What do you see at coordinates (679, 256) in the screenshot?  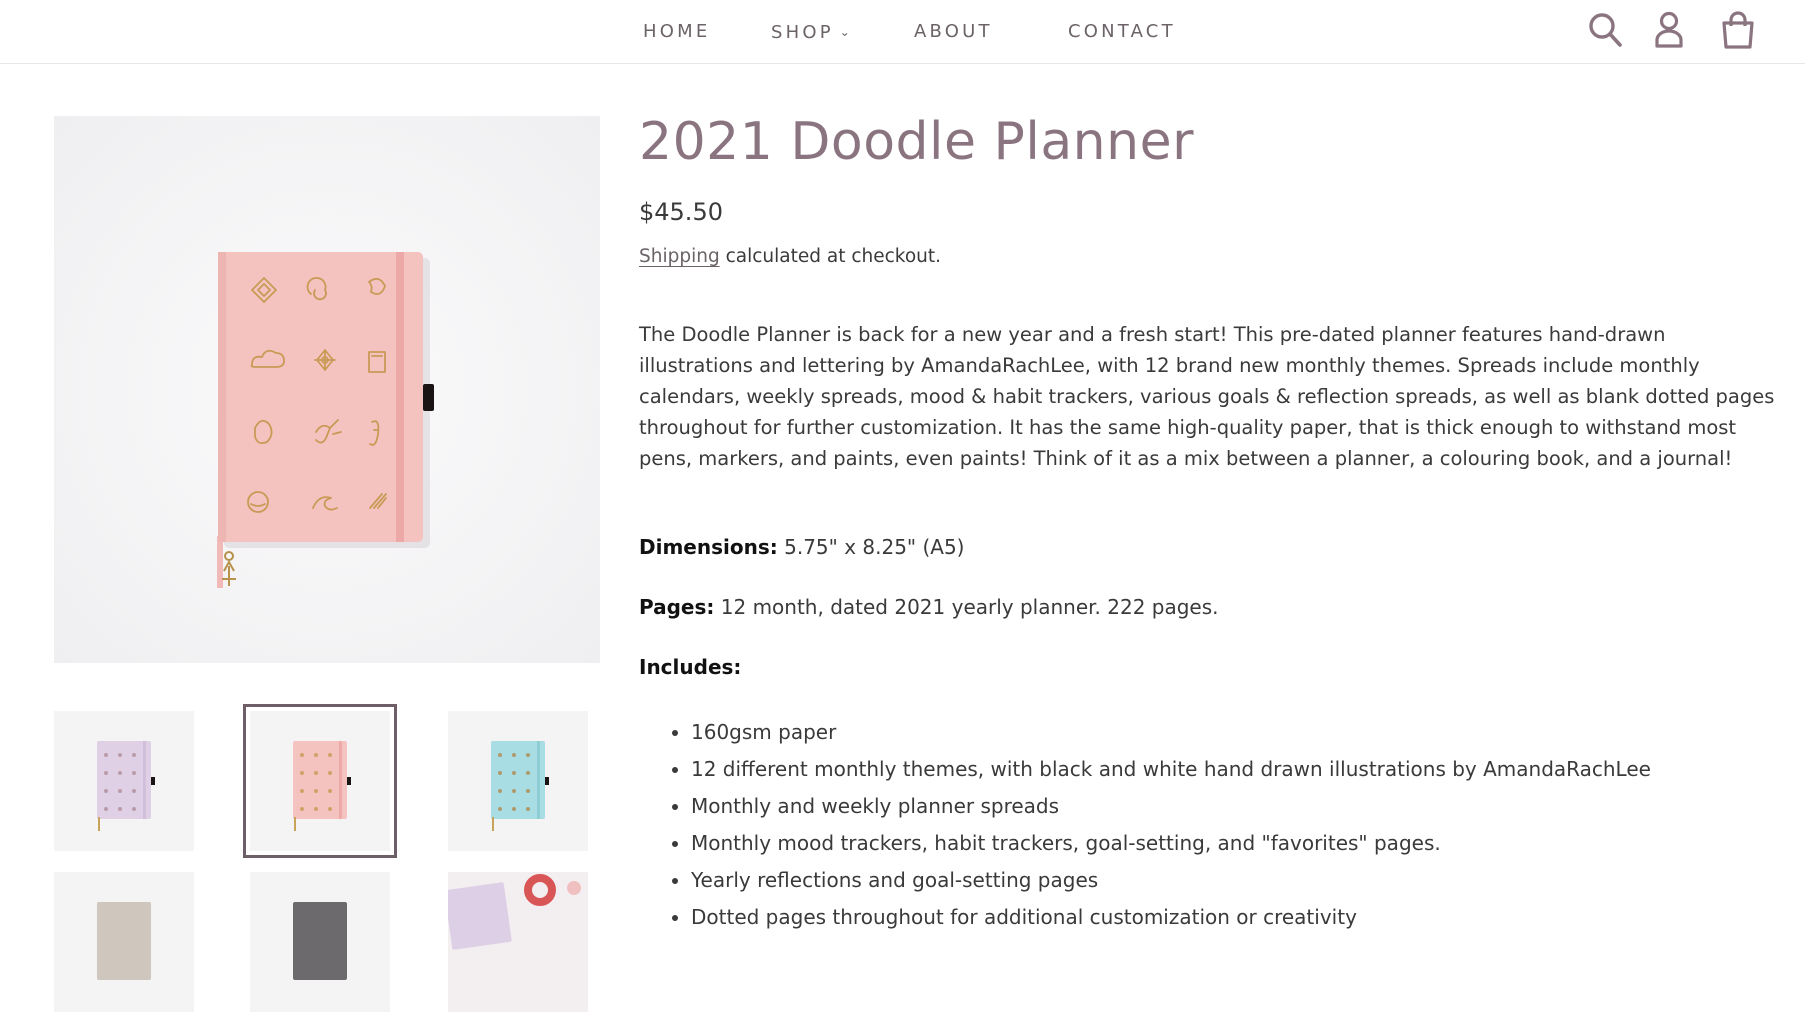 I see `shipping-link: Shipping` at bounding box center [679, 256].